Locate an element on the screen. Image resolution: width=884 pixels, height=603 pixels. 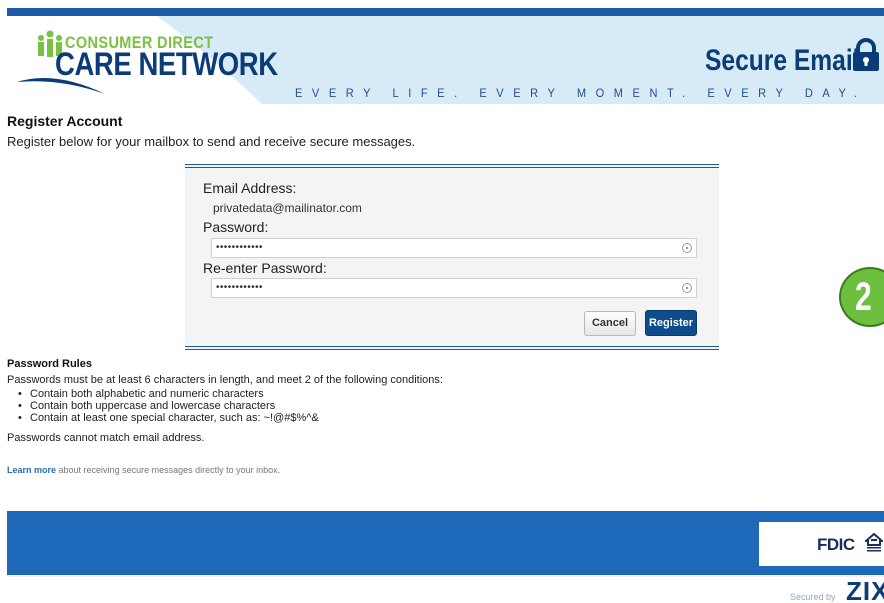
password-rules-title: Password Rules is located at coordinates (49, 364).